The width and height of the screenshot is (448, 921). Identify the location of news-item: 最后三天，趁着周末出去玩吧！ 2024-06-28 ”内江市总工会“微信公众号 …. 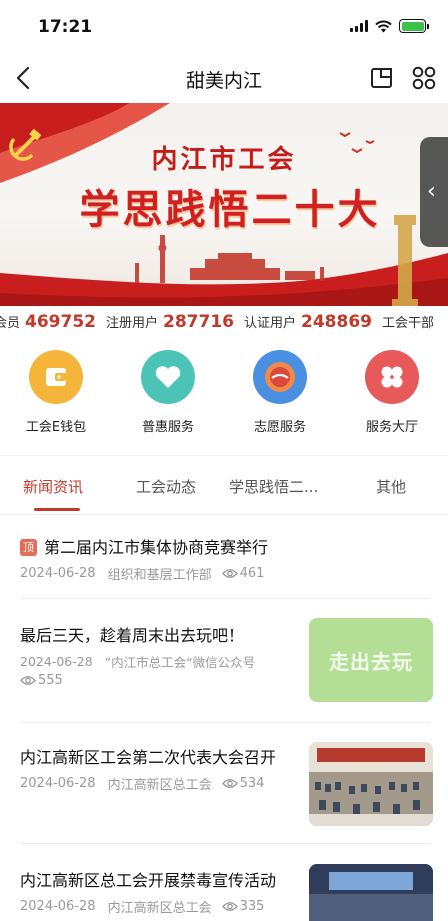
(226, 663).